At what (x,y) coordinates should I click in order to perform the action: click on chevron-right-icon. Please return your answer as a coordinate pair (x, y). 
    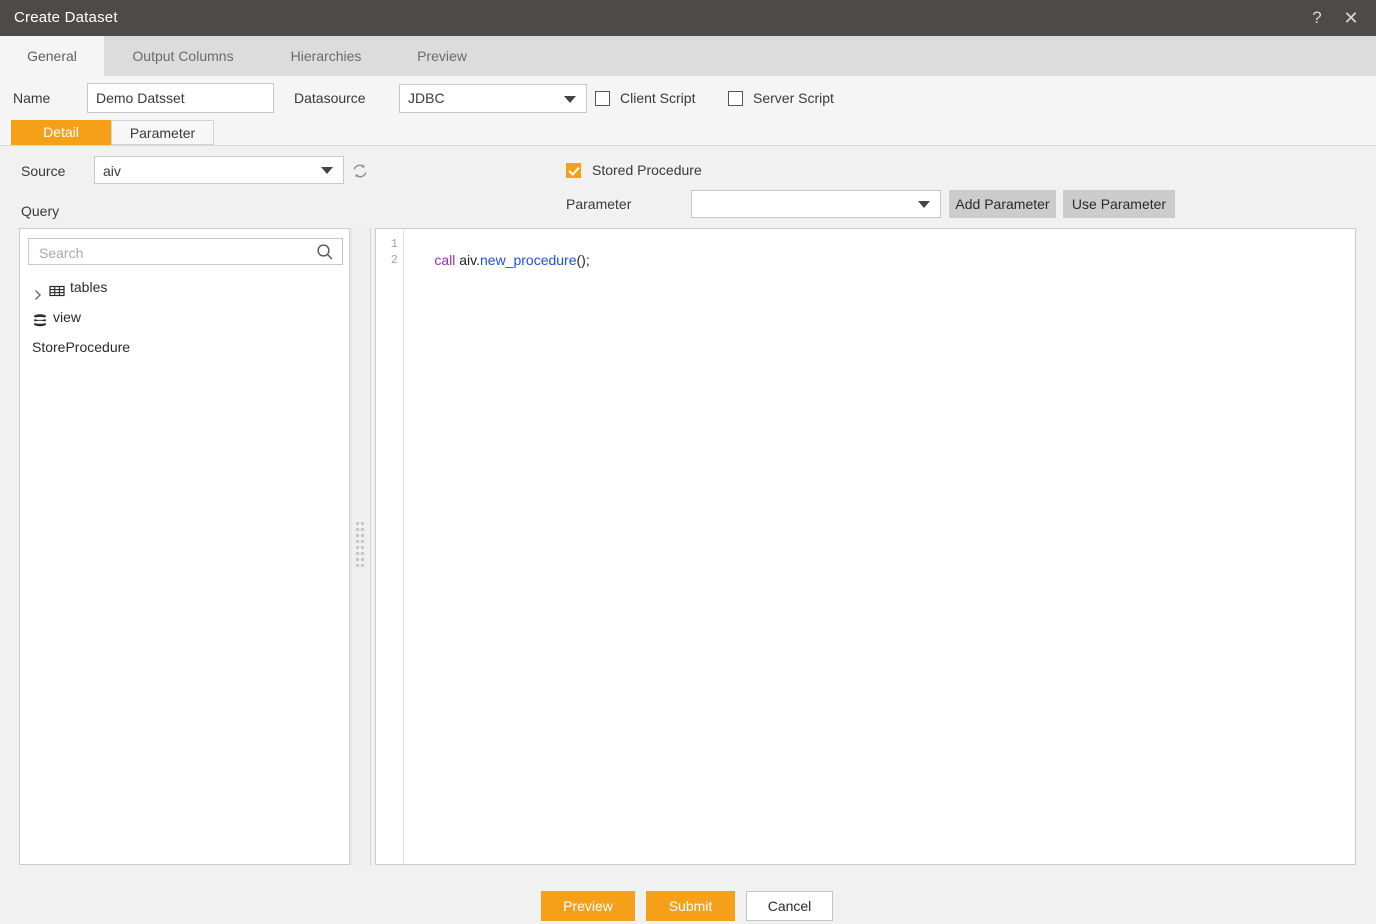
    Looking at the image, I should click on (38, 290).